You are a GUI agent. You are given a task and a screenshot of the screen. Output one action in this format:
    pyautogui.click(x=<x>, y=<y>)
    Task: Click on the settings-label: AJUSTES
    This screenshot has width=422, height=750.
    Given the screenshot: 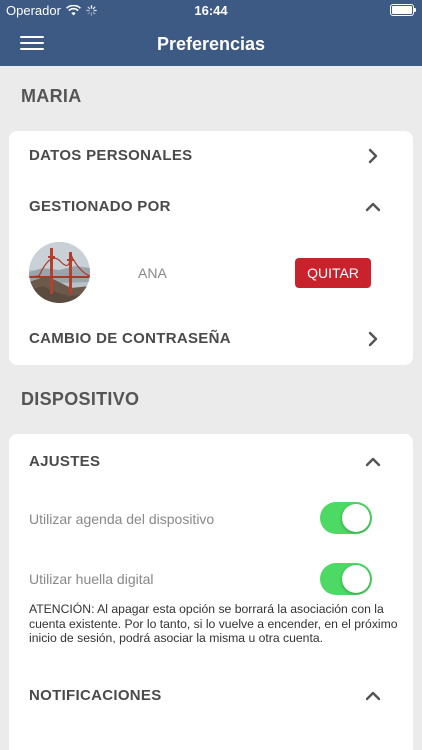 What is the action you would take?
    pyautogui.click(x=65, y=461)
    